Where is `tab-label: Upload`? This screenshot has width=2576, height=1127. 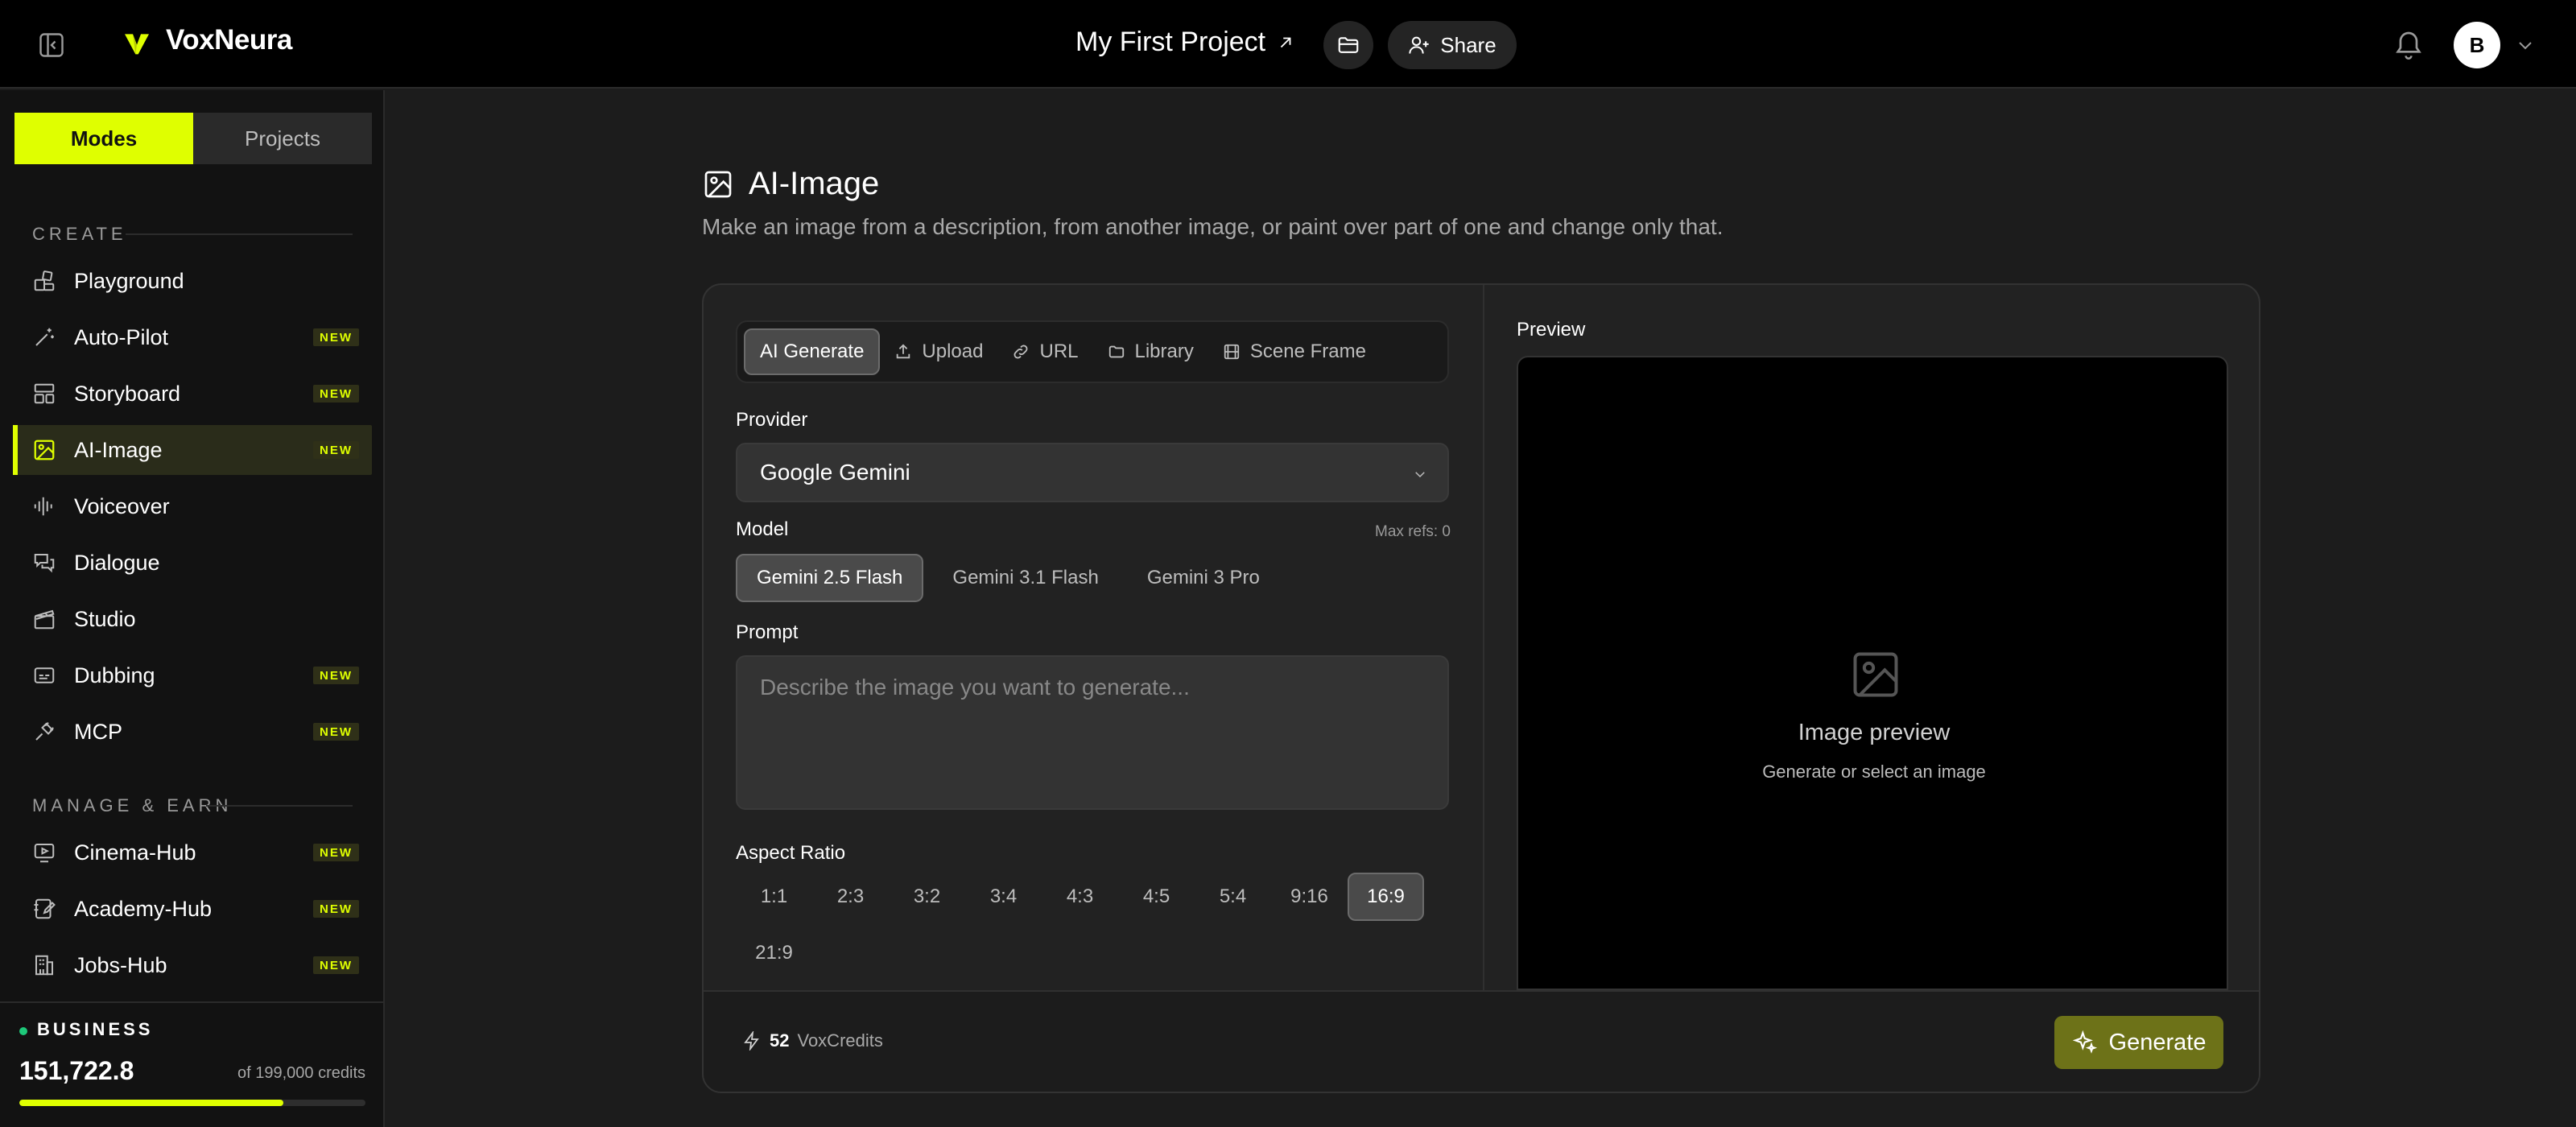 tab-label: Upload is located at coordinates (953, 351).